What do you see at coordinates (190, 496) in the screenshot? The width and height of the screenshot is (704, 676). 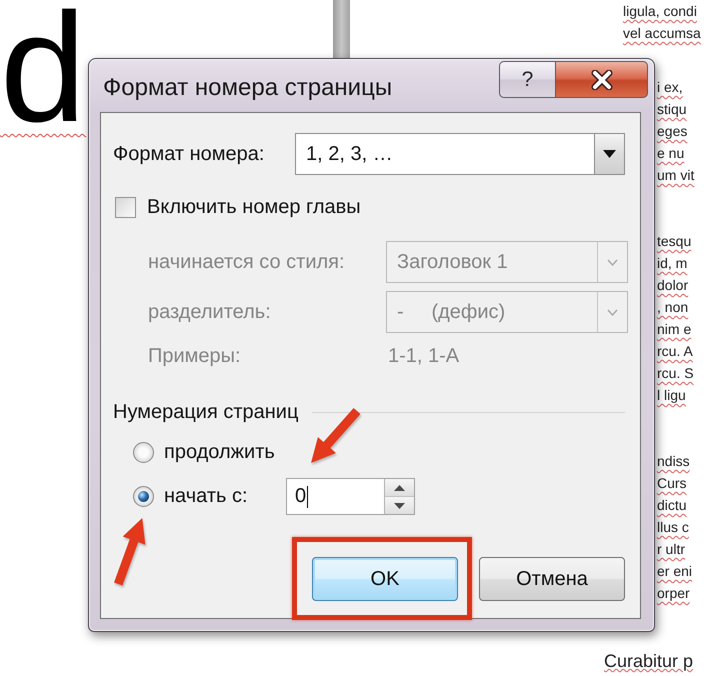 I see `radio-option: начать с:` at bounding box center [190, 496].